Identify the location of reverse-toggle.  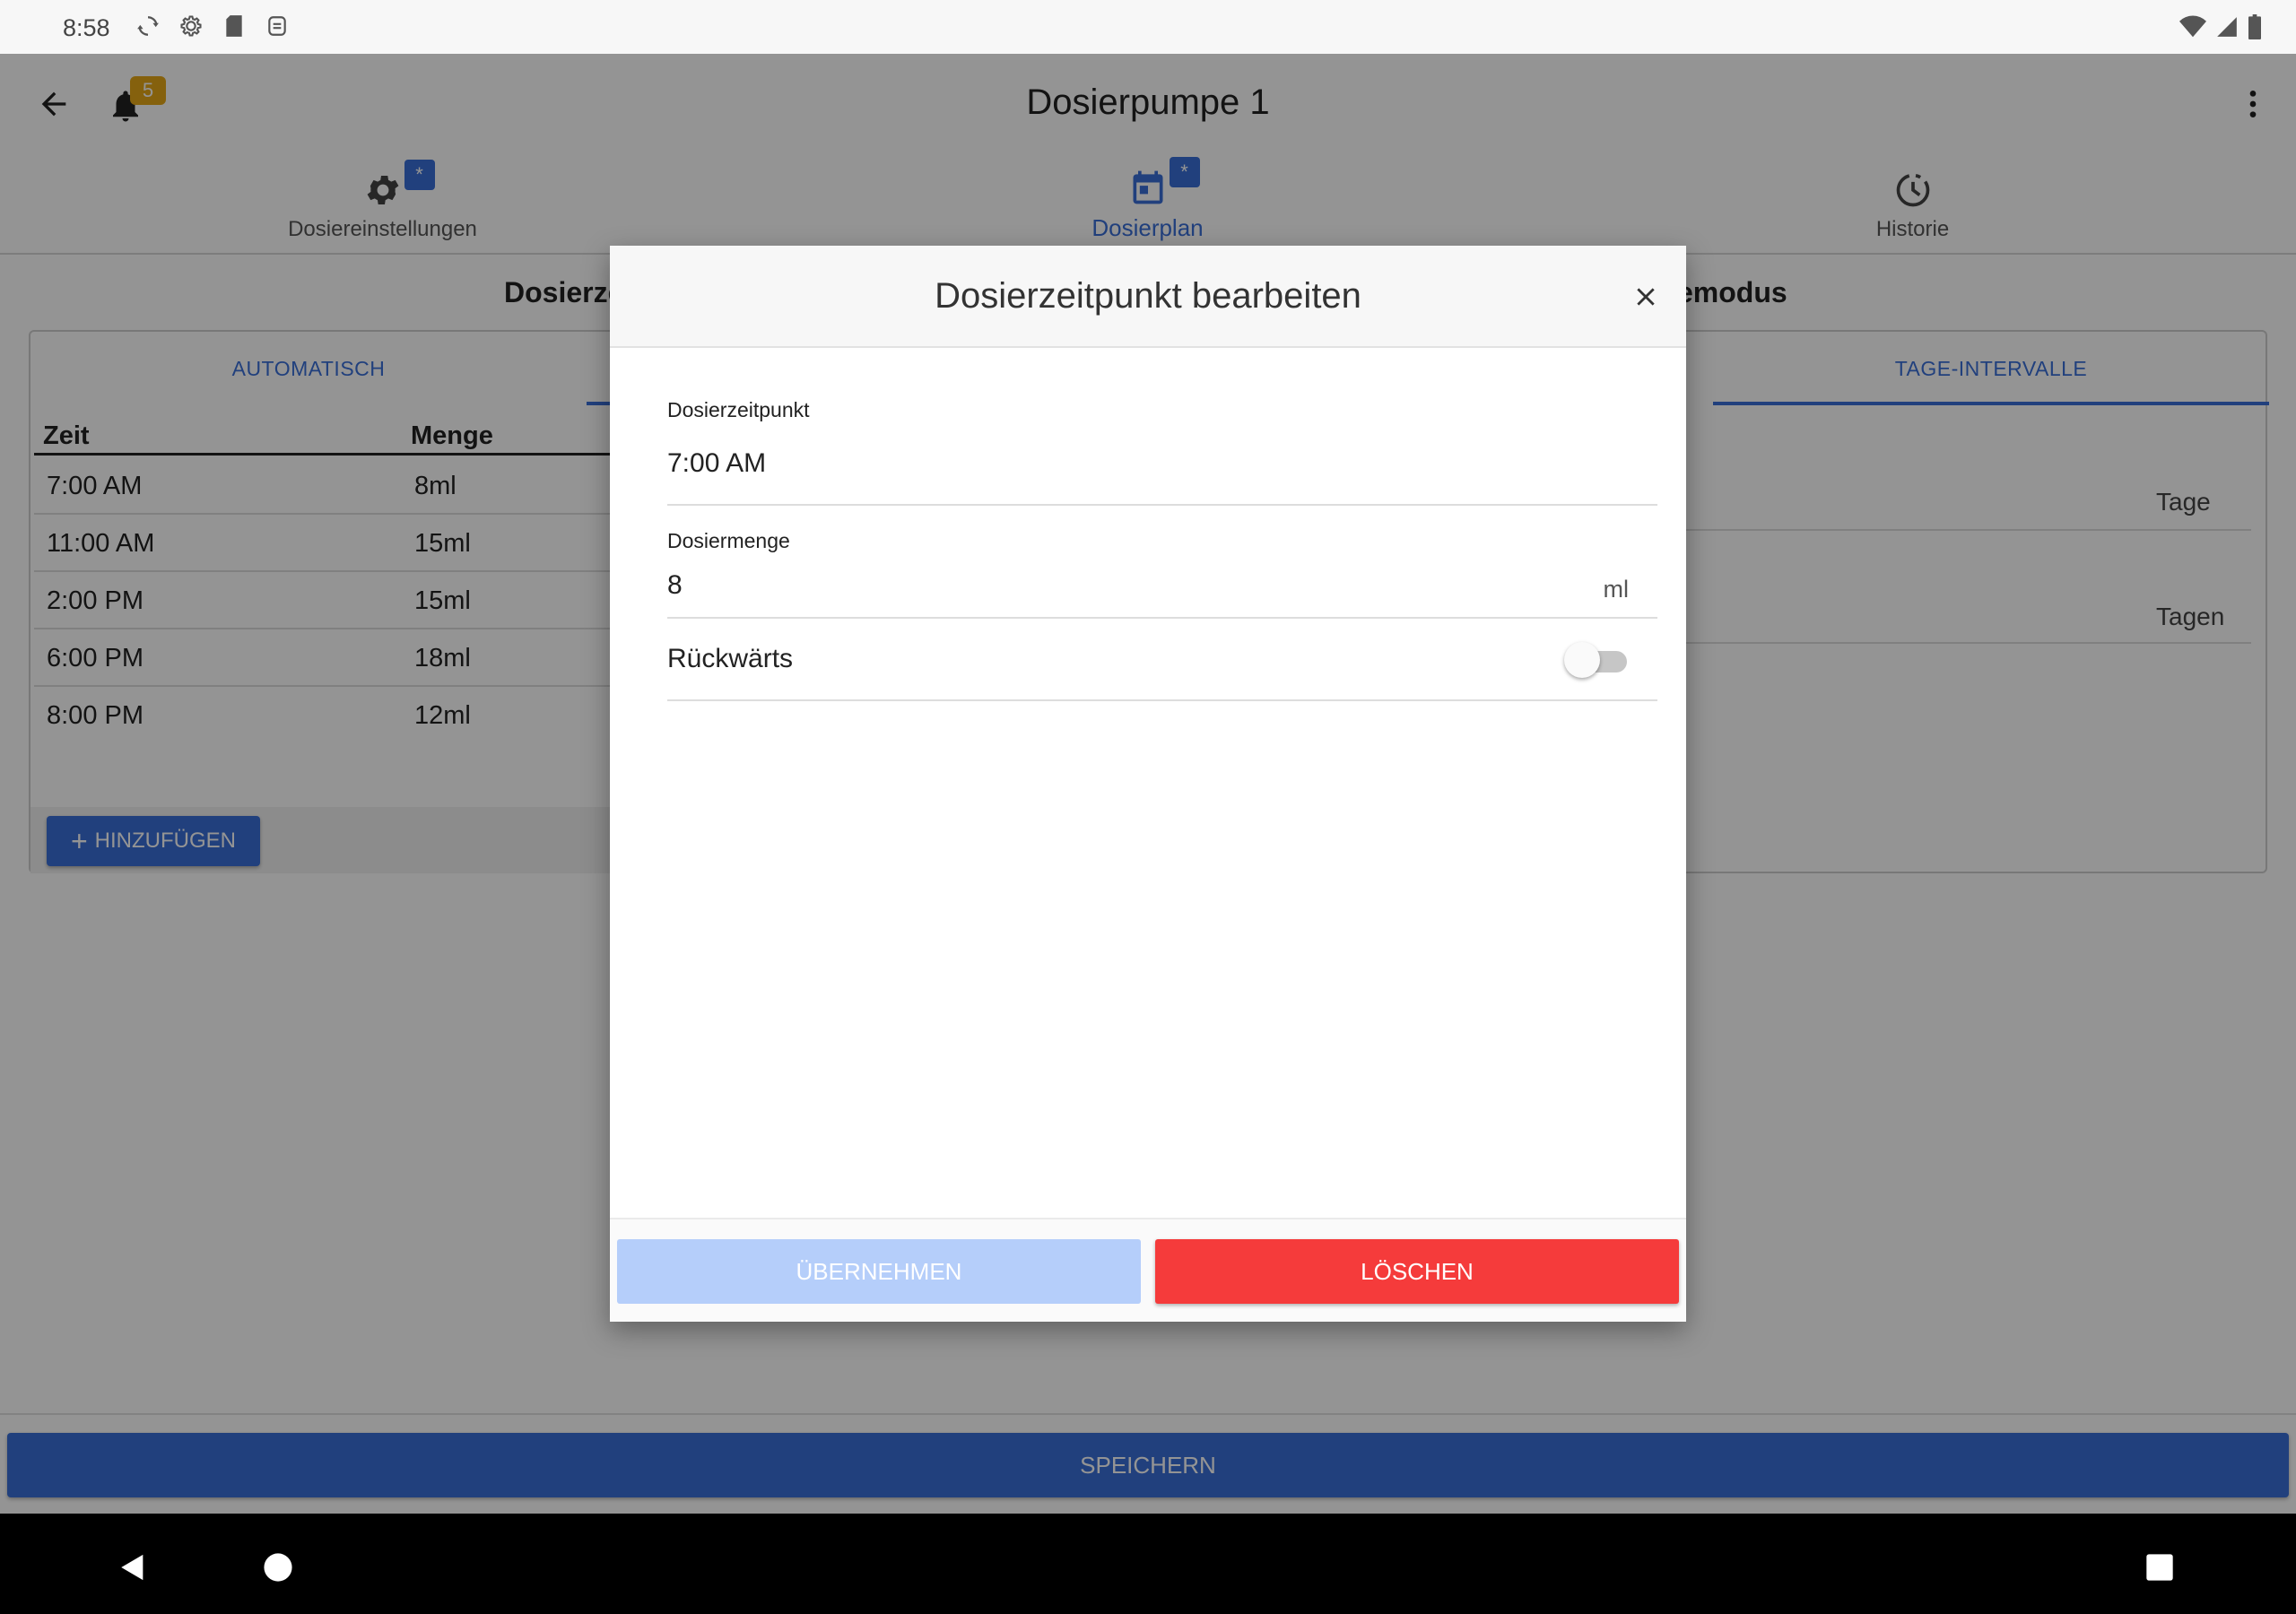
(1600, 660).